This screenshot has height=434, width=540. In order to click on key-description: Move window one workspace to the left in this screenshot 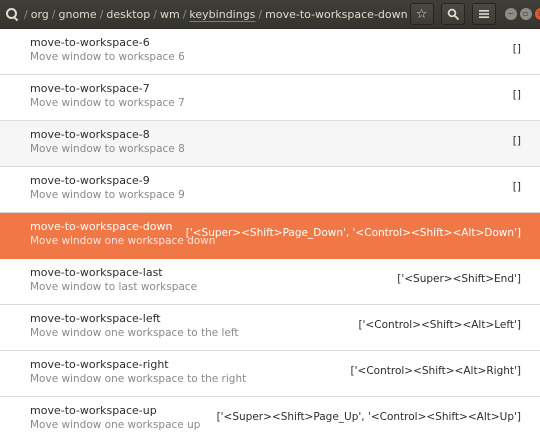, I will do `click(134, 333)`.